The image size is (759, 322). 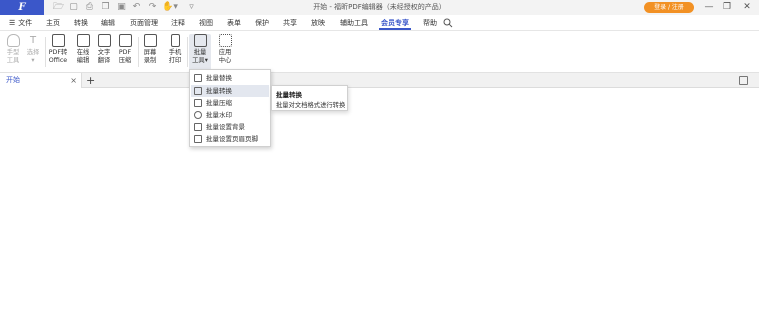 I want to click on redo-icon: ↷, so click(x=152, y=7).